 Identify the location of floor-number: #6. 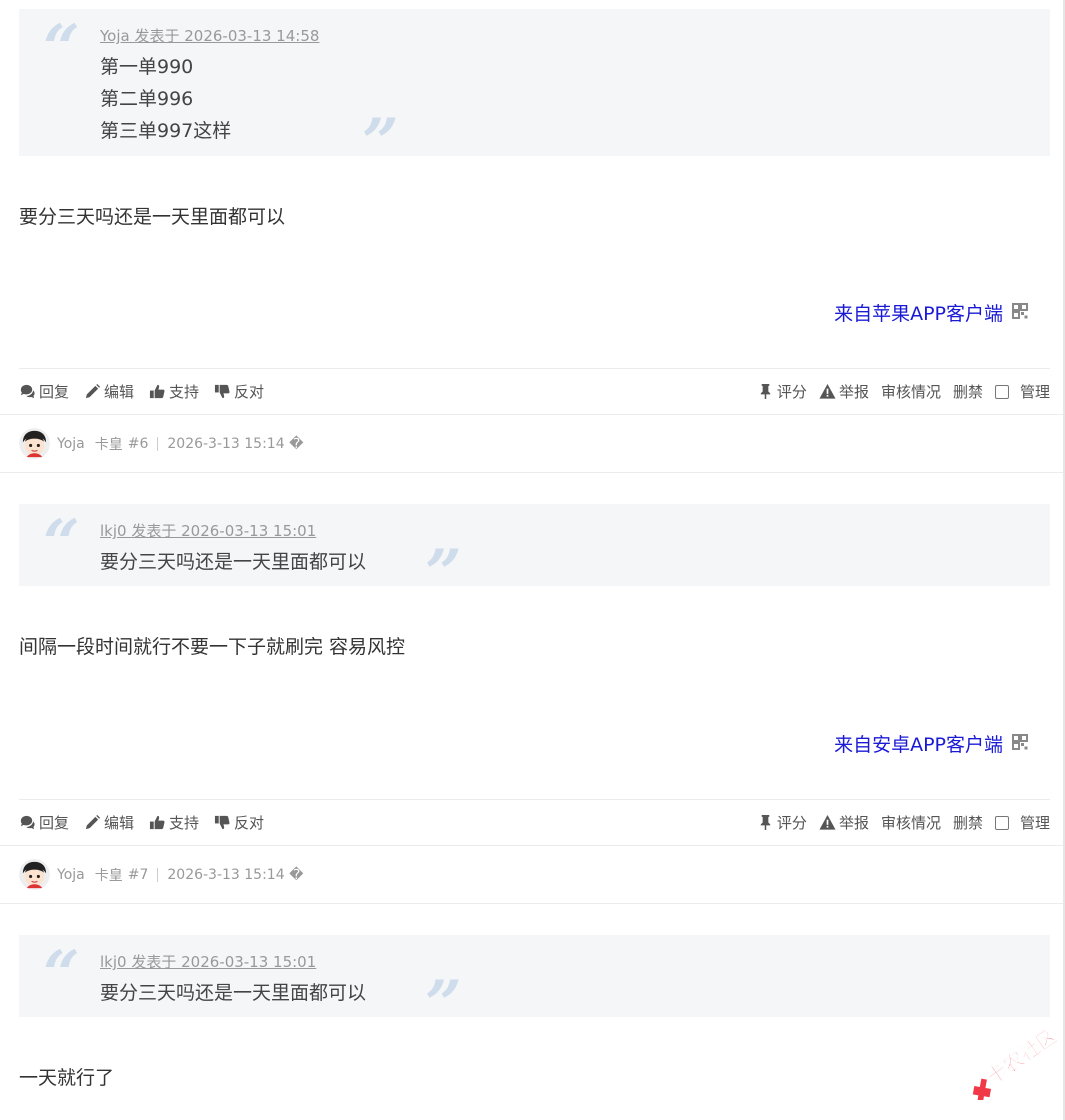
(138, 444).